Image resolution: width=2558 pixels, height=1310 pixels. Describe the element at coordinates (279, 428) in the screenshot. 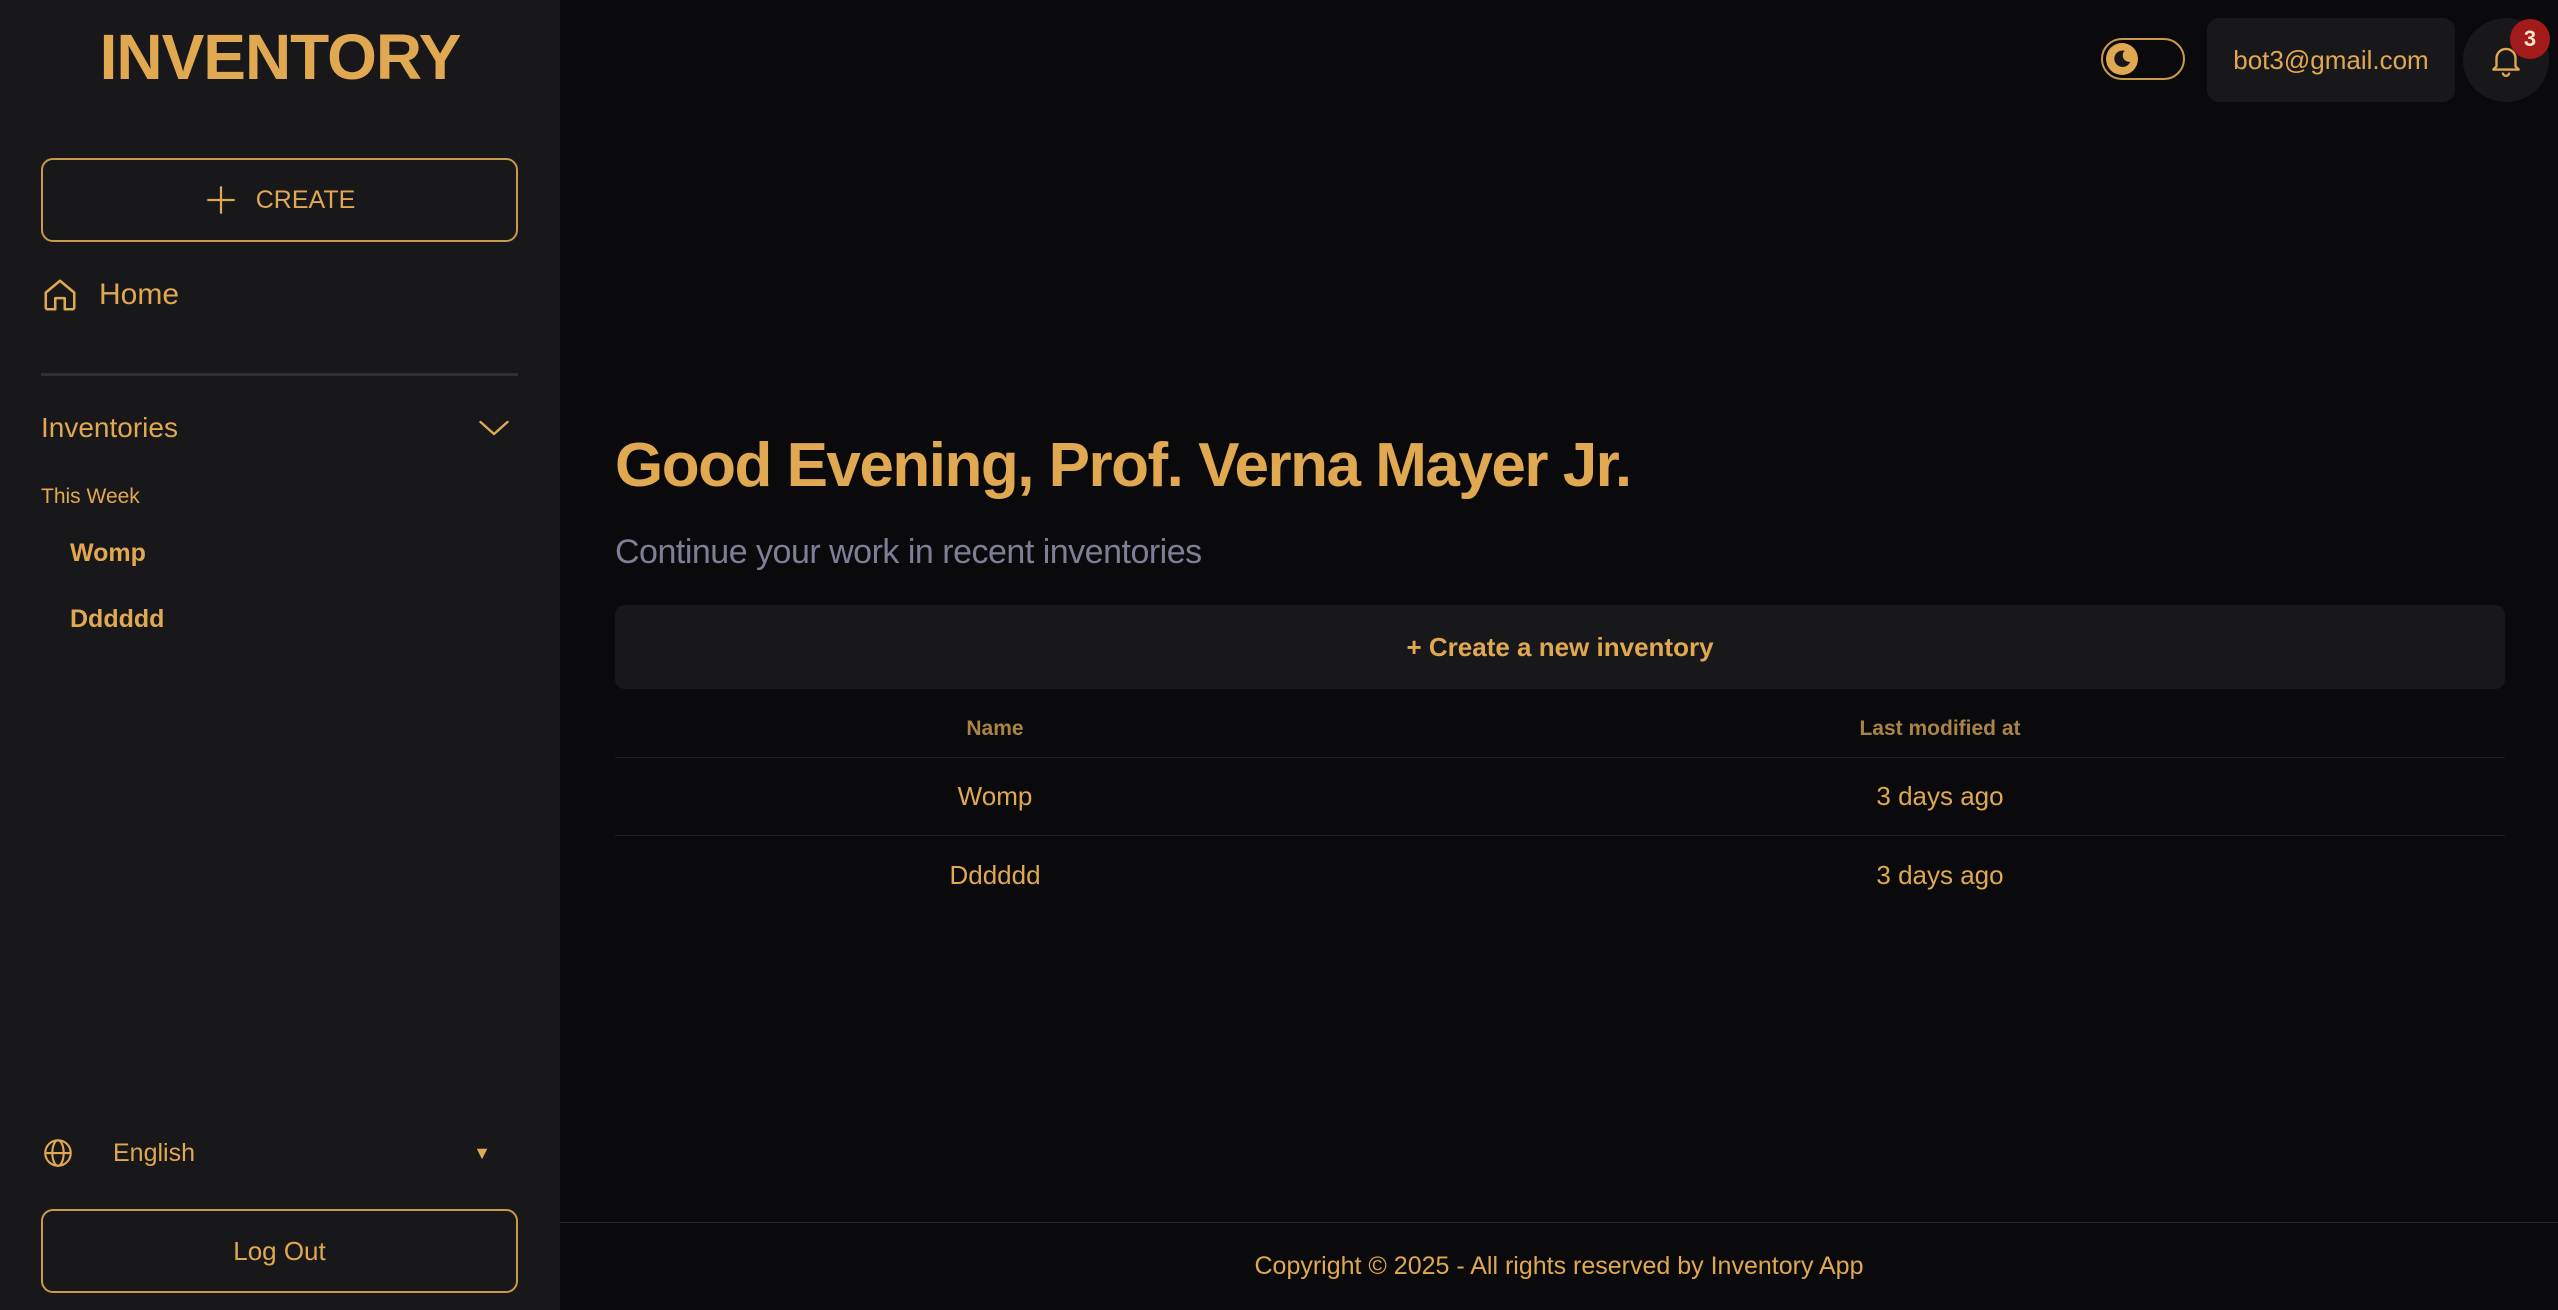

I see `inventories-section-toggle: Inventories` at that location.